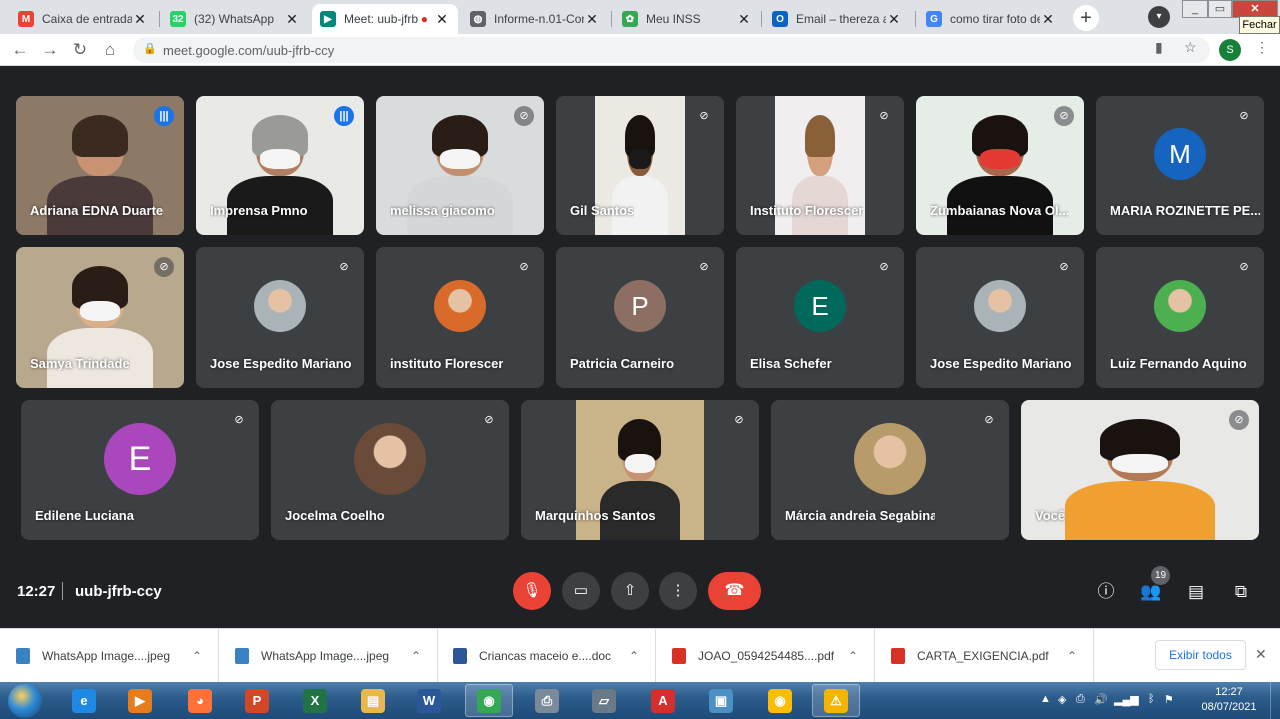  I want to click on back-arrow-icon: ←, so click(20, 50).